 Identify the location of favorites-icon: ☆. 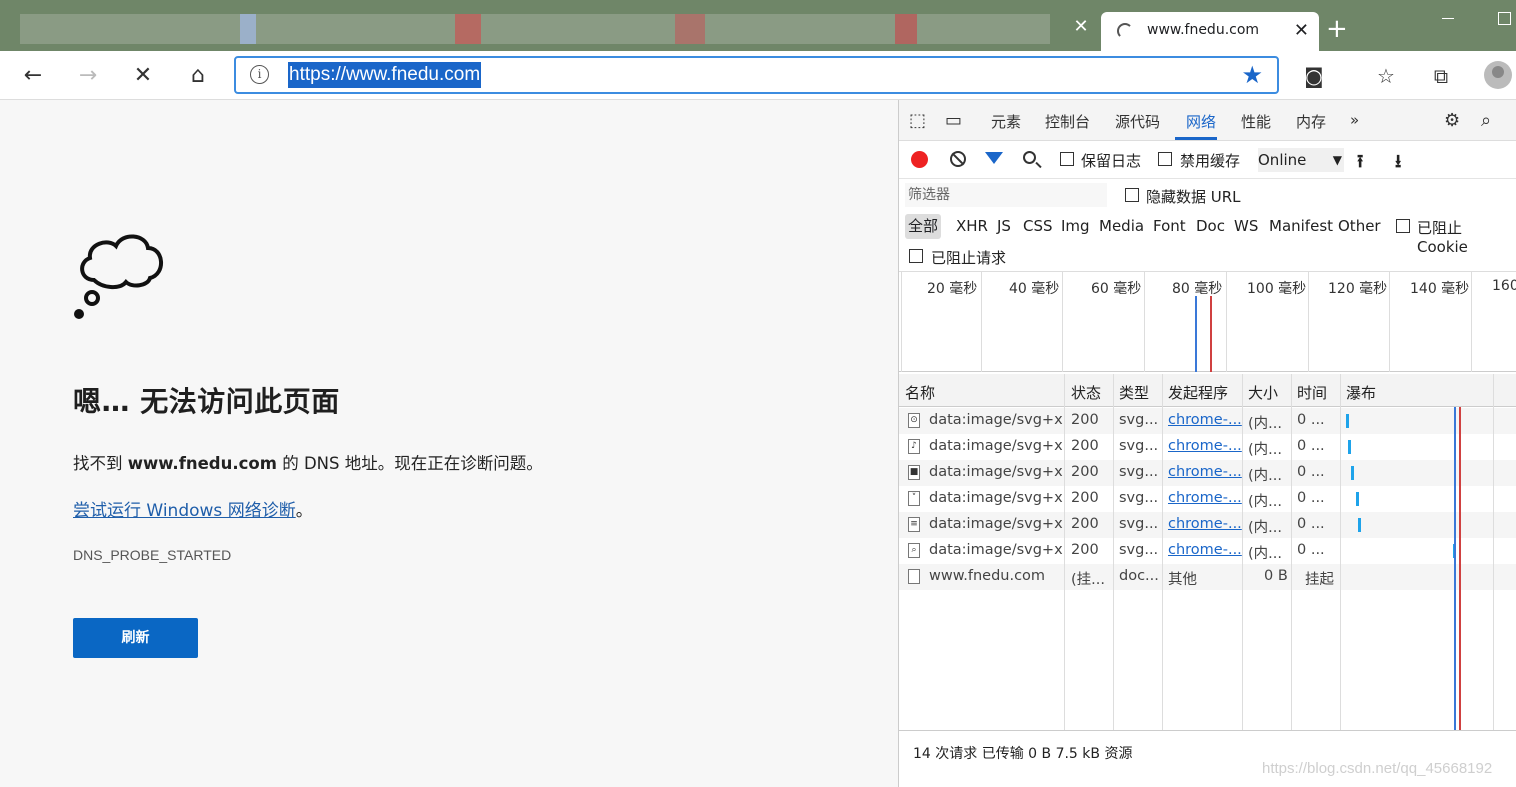
(1386, 76).